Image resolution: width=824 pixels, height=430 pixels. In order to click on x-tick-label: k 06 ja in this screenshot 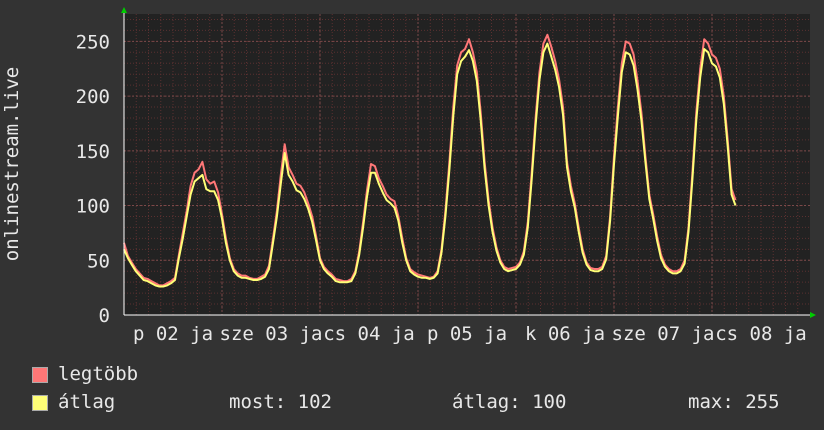, I will do `click(565, 334)`.